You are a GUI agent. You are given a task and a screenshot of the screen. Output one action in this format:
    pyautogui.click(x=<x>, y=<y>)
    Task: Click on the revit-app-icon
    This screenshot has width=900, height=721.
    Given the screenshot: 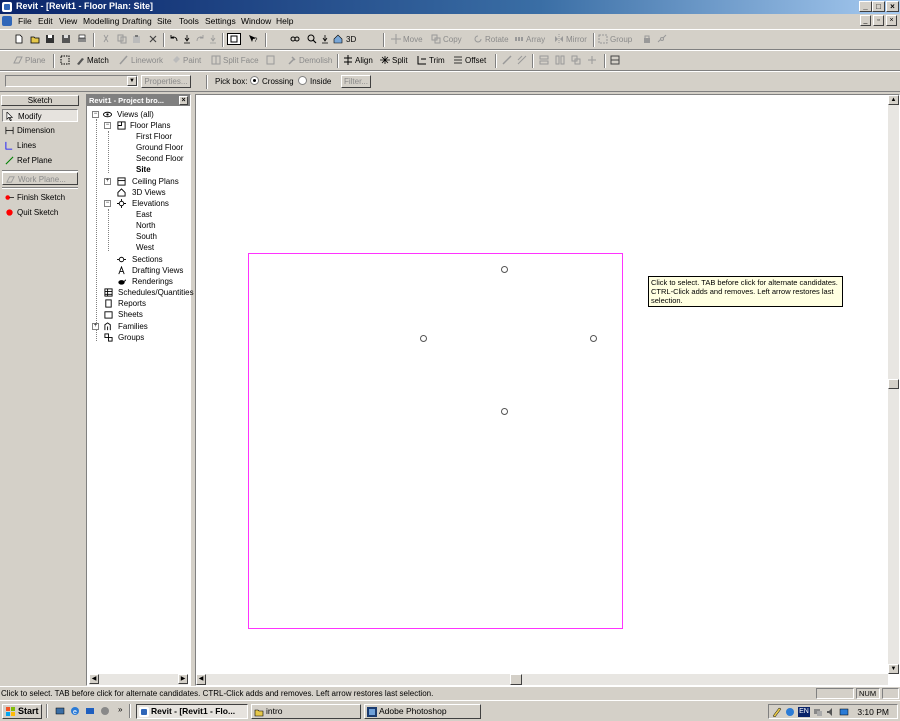 What is the action you would take?
    pyautogui.click(x=7, y=7)
    